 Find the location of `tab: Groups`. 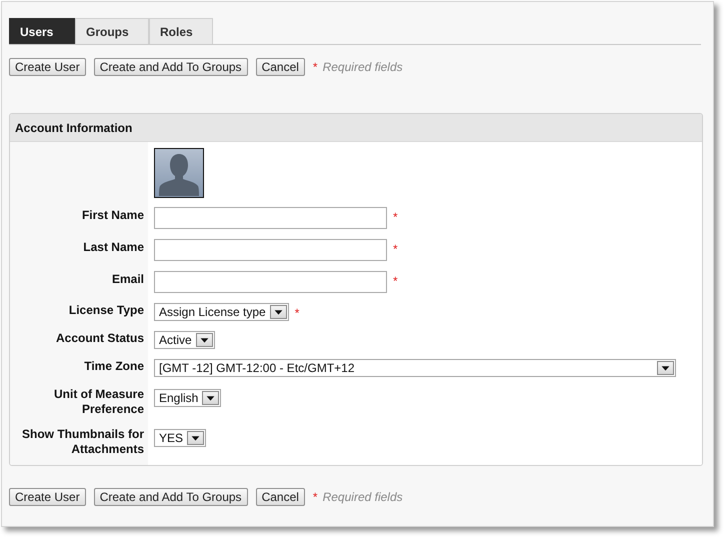

tab: Groups is located at coordinates (112, 31).